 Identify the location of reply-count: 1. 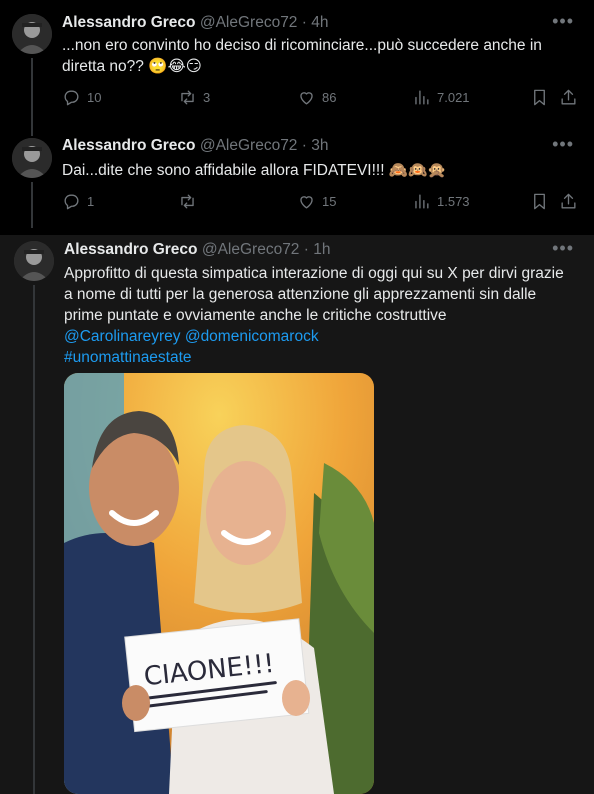
(91, 201).